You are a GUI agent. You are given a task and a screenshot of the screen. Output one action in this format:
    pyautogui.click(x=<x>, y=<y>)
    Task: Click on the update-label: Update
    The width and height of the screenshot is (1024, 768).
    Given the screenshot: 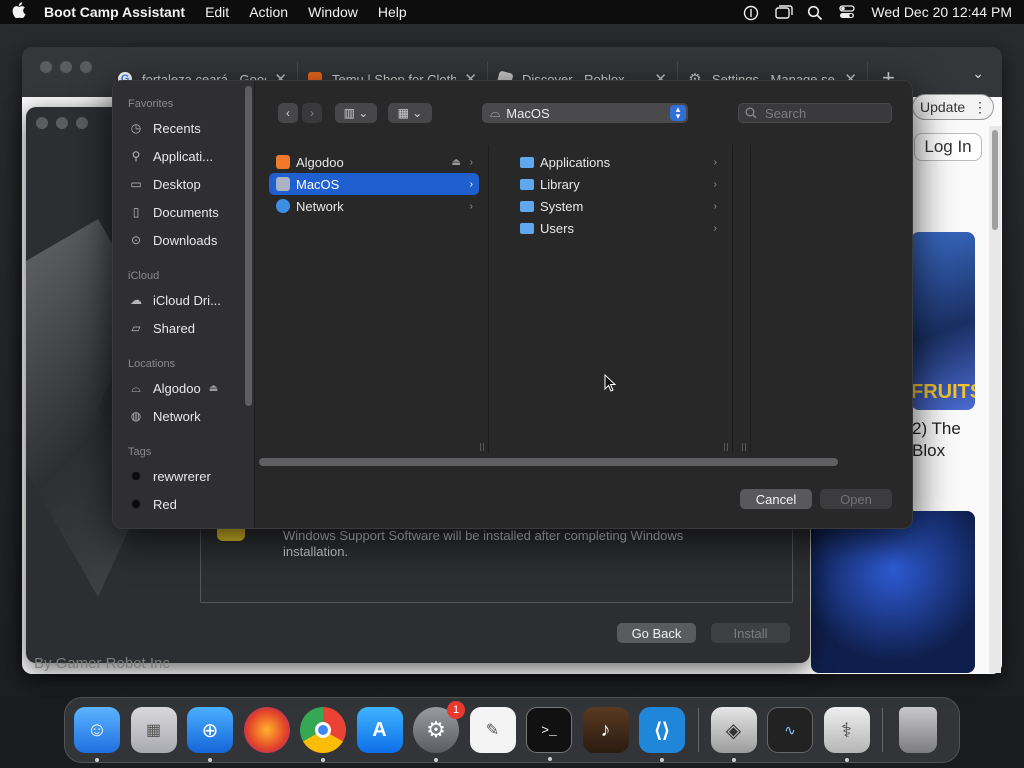 What is the action you would take?
    pyautogui.click(x=943, y=107)
    